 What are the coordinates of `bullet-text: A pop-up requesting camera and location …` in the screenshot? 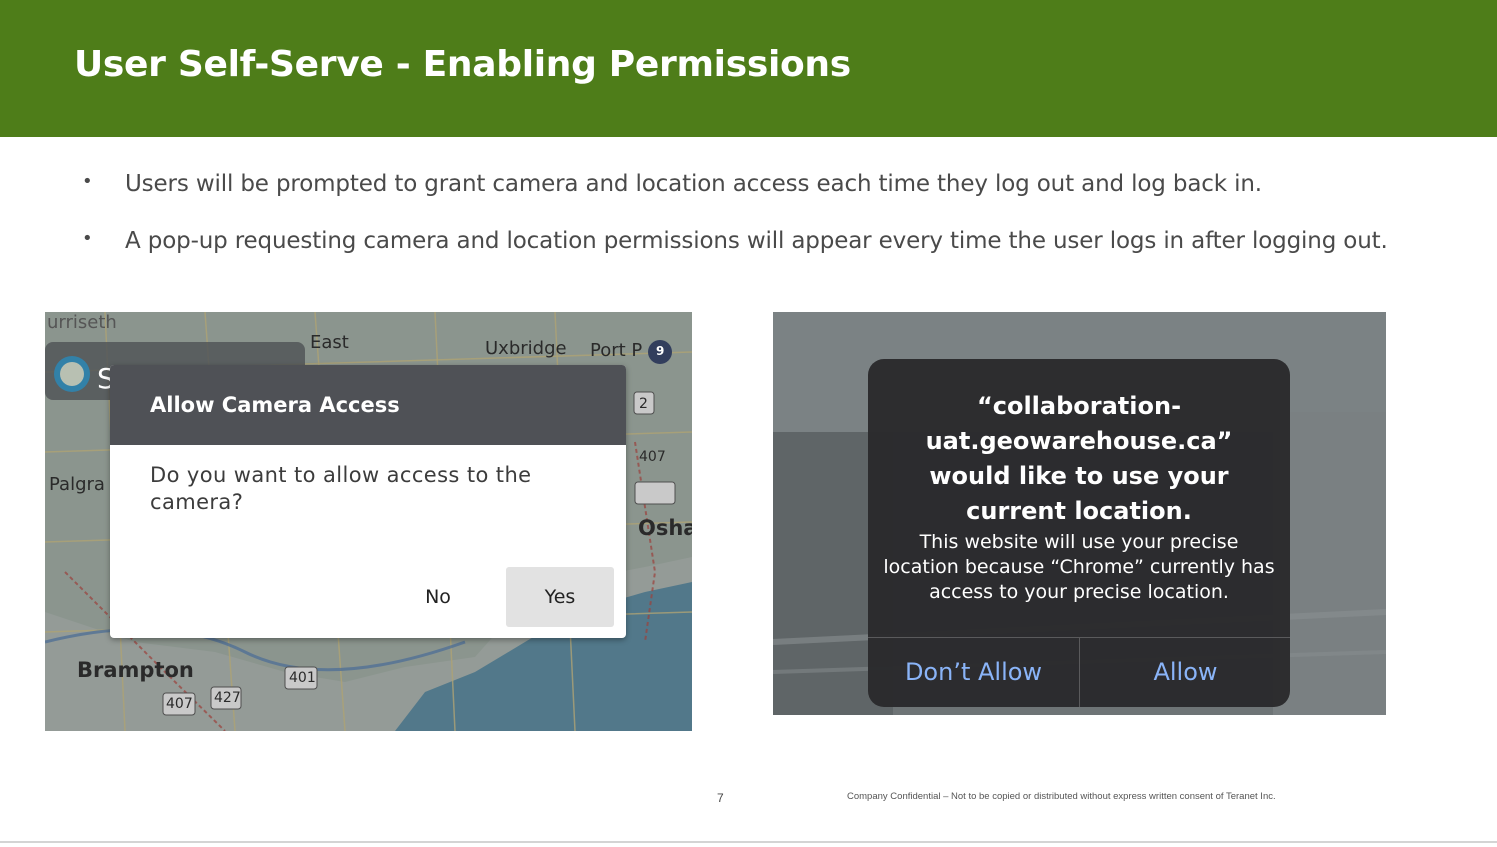 It's located at (756, 241).